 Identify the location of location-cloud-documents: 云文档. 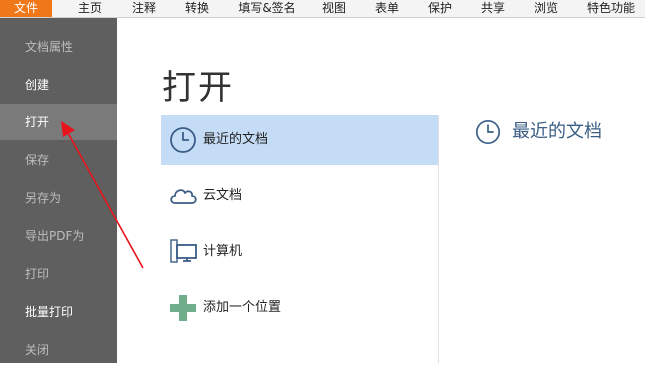
(299, 196).